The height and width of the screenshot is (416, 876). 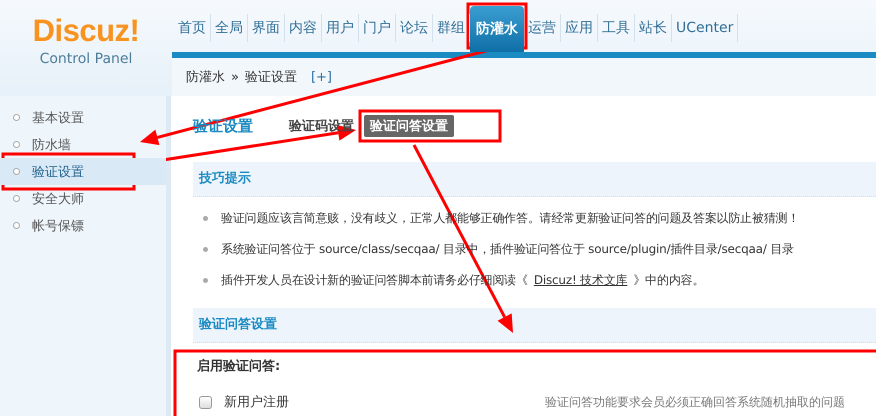 I want to click on nav-tab: 论坛, so click(x=414, y=28).